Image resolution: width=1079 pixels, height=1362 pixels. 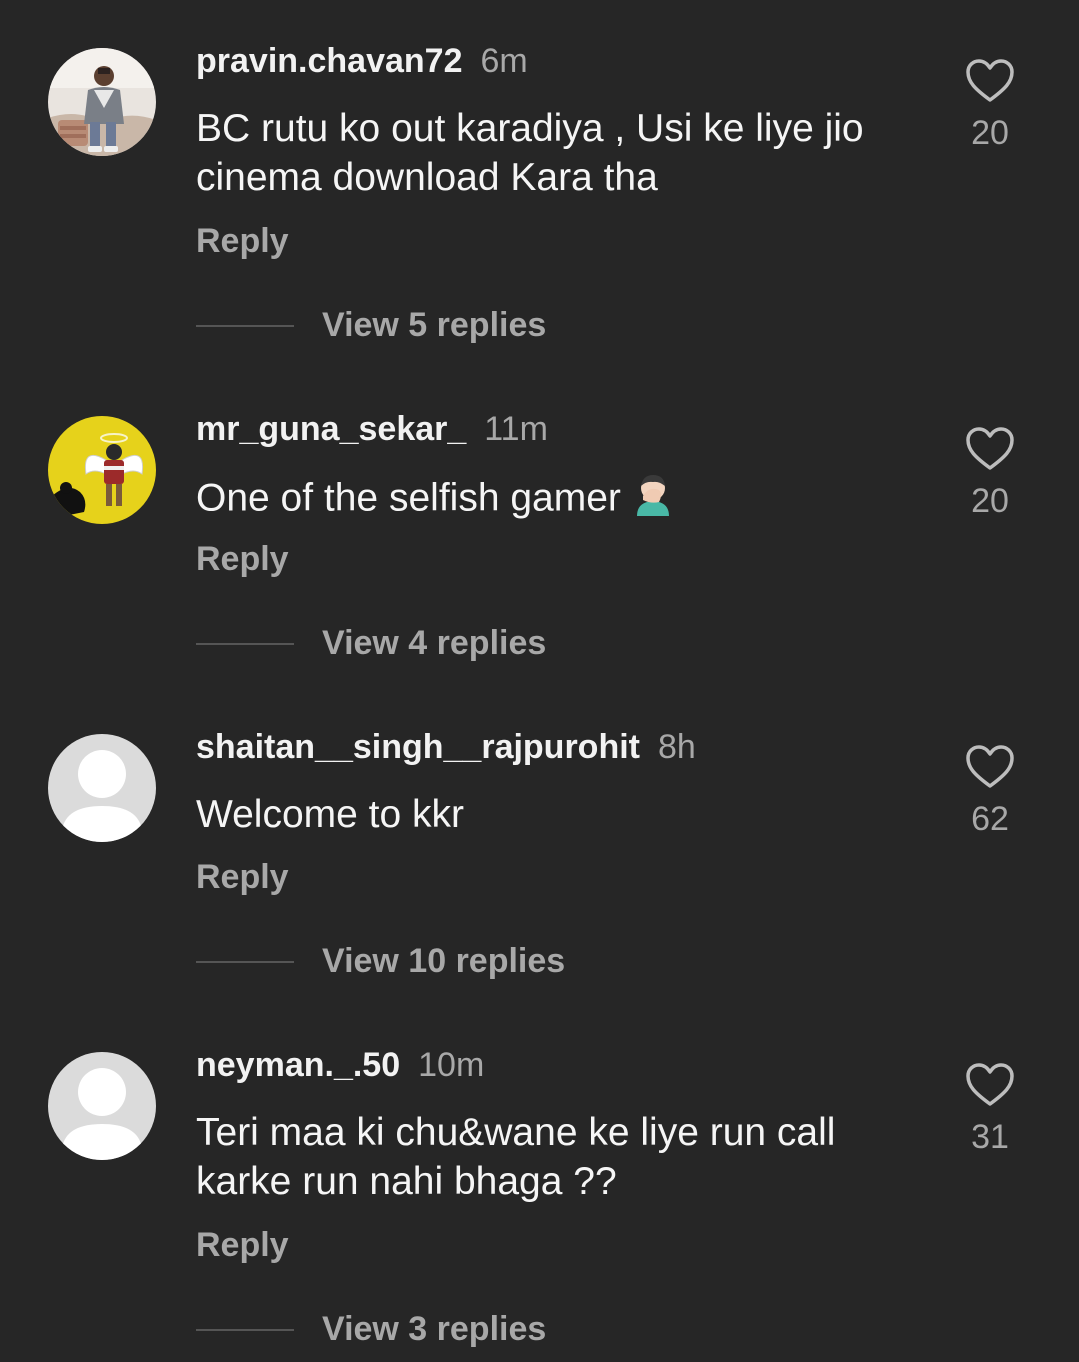 I want to click on username: pravin.chavan72, so click(x=329, y=61).